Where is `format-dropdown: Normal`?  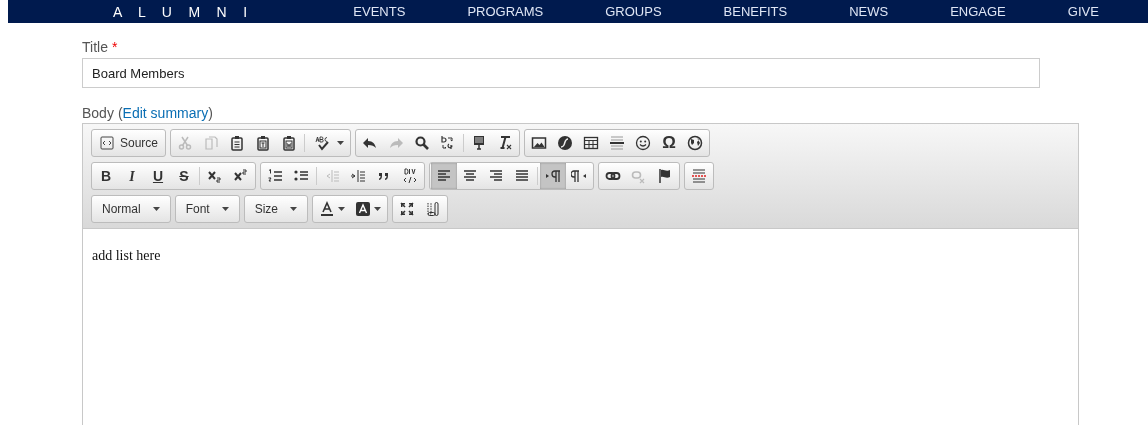 format-dropdown: Normal is located at coordinates (131, 209).